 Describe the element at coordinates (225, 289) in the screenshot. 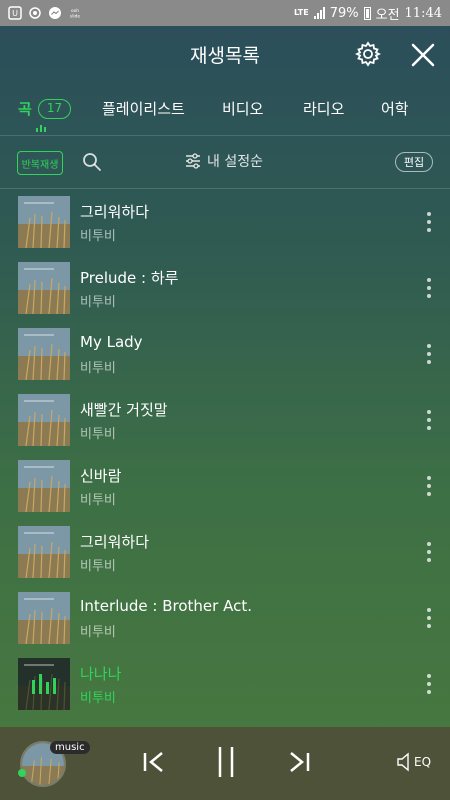

I see `song-row: Prelude : 하루비투비` at that location.